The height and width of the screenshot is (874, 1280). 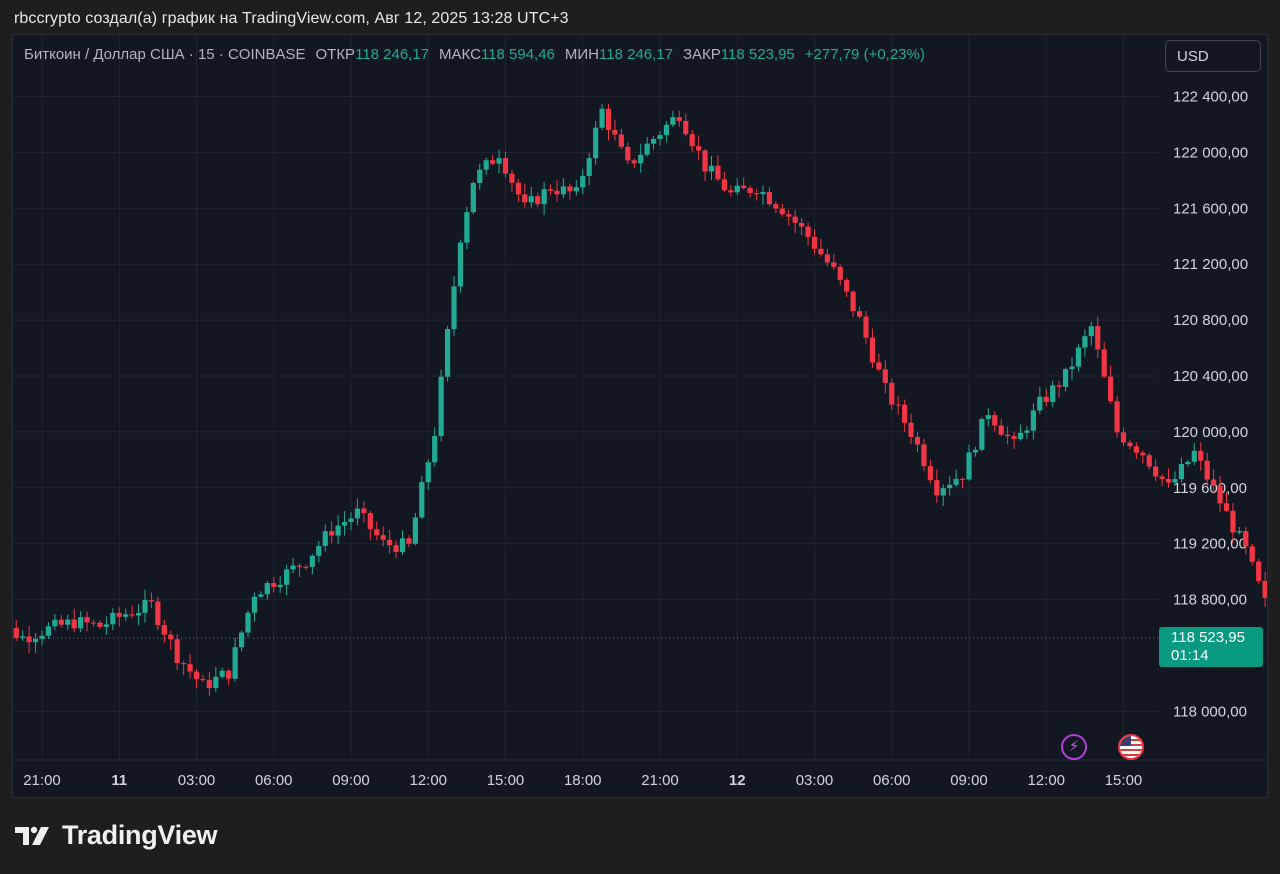 What do you see at coordinates (116, 835) in the screenshot?
I see `tradingview-brand: TradingView` at bounding box center [116, 835].